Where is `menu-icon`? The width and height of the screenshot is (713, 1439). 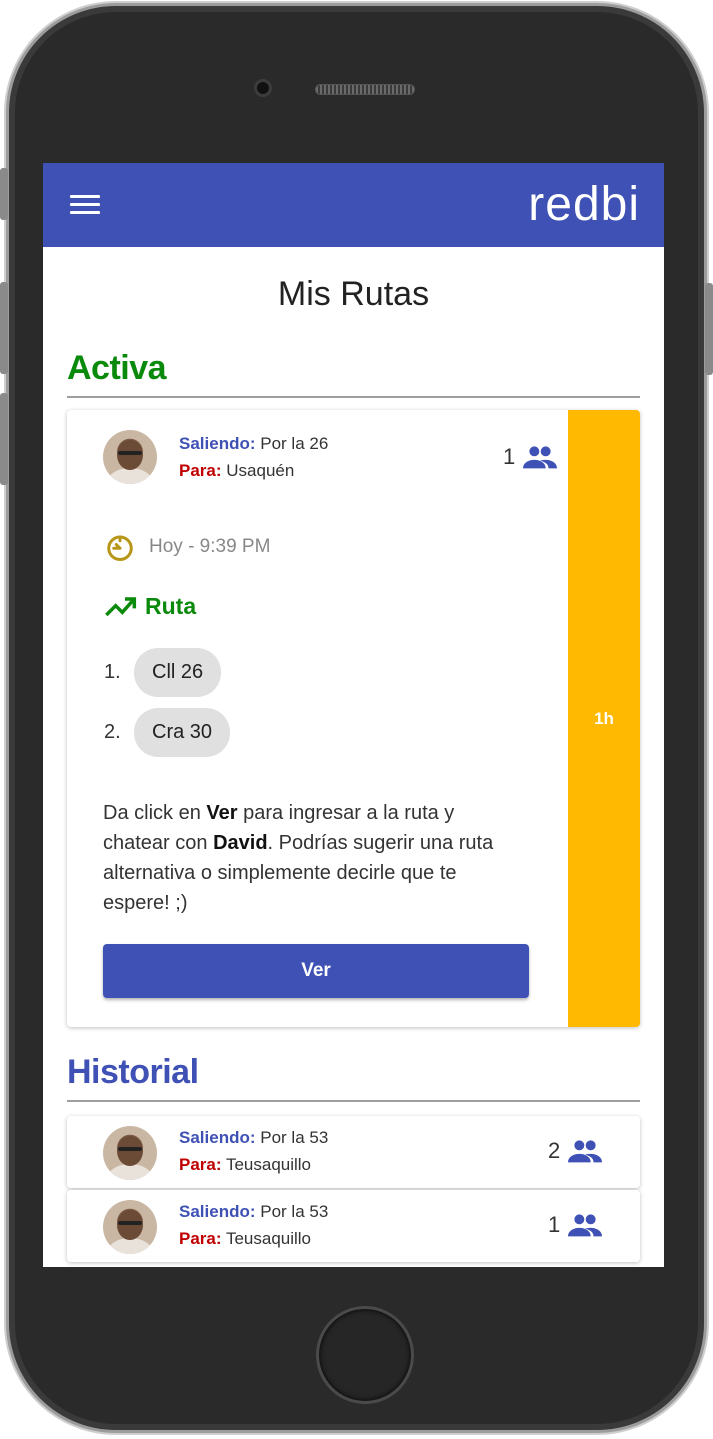
menu-icon is located at coordinates (85, 206).